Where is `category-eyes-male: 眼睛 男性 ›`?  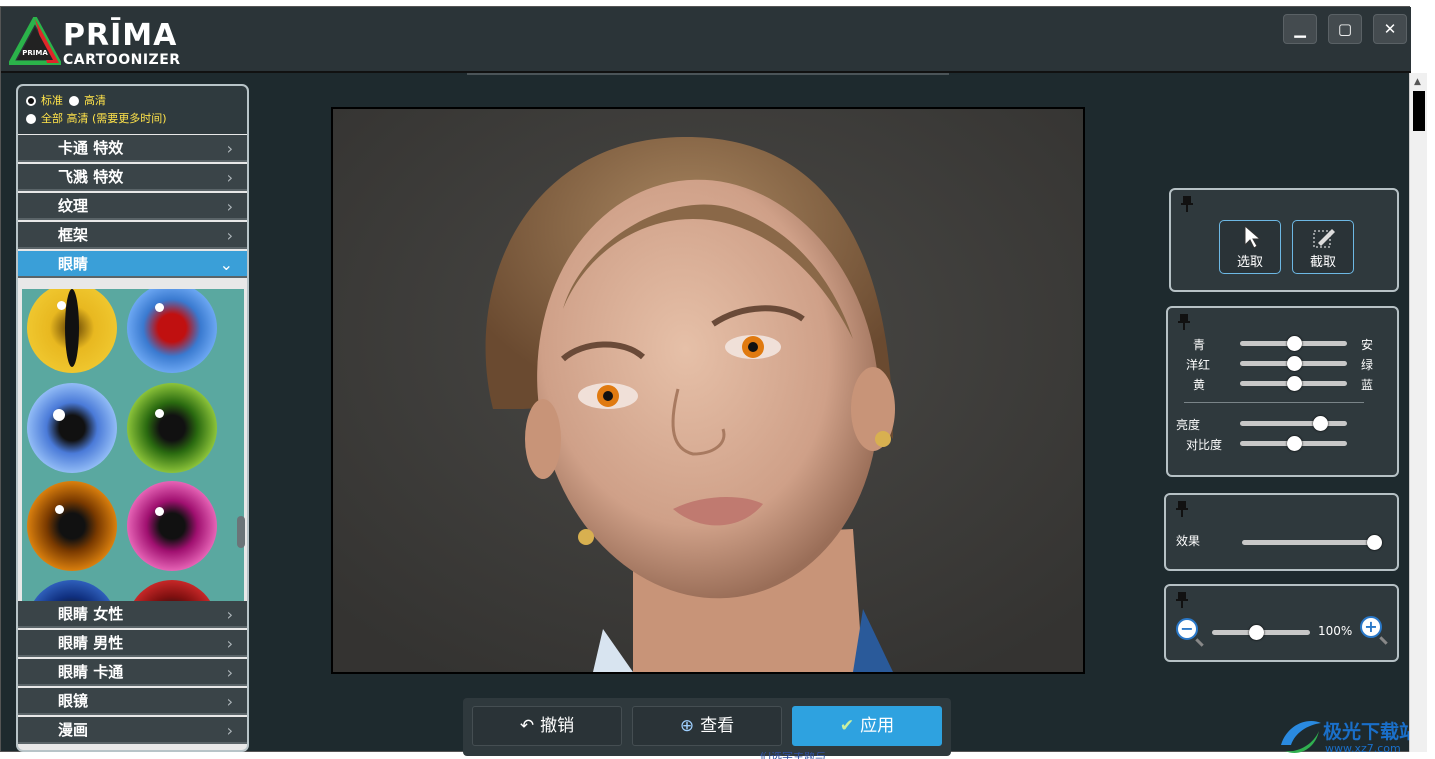
category-eyes-male: 眼睛 男性 › is located at coordinates (132, 643).